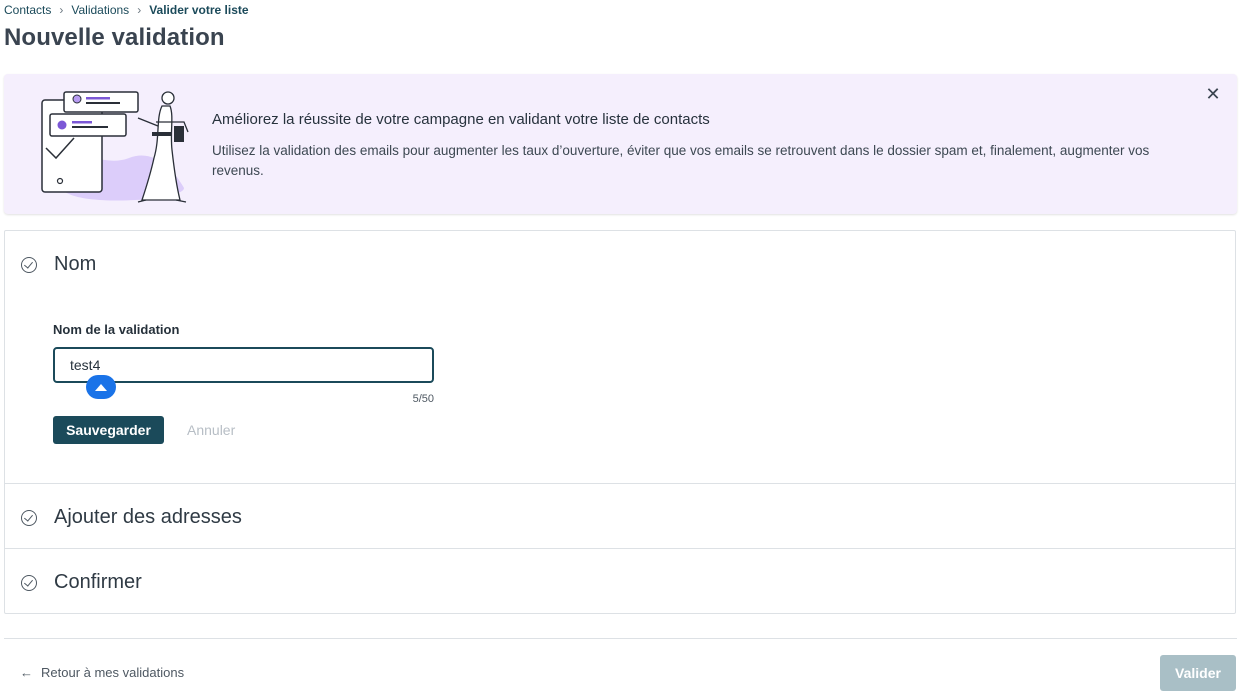  What do you see at coordinates (108, 430) in the screenshot?
I see `save-button: Sauvegarder` at bounding box center [108, 430].